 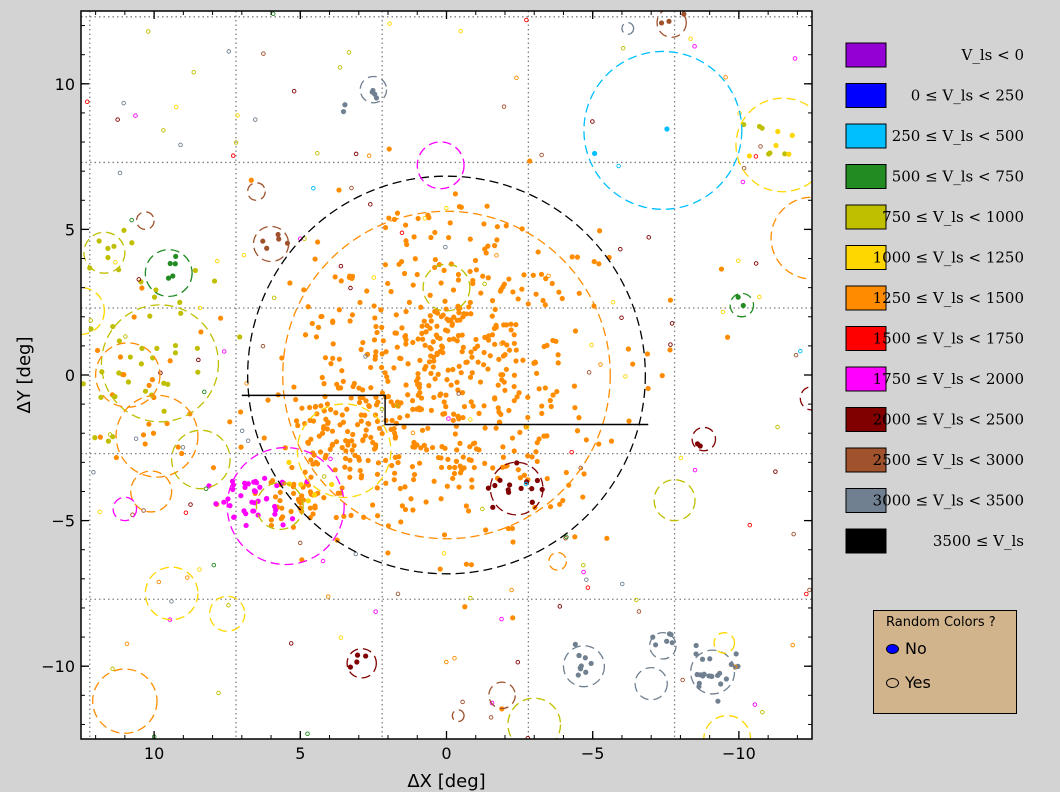 What do you see at coordinates (945, 662) in the screenshot?
I see `random-colors-panel: Random Colors ? No Yes` at bounding box center [945, 662].